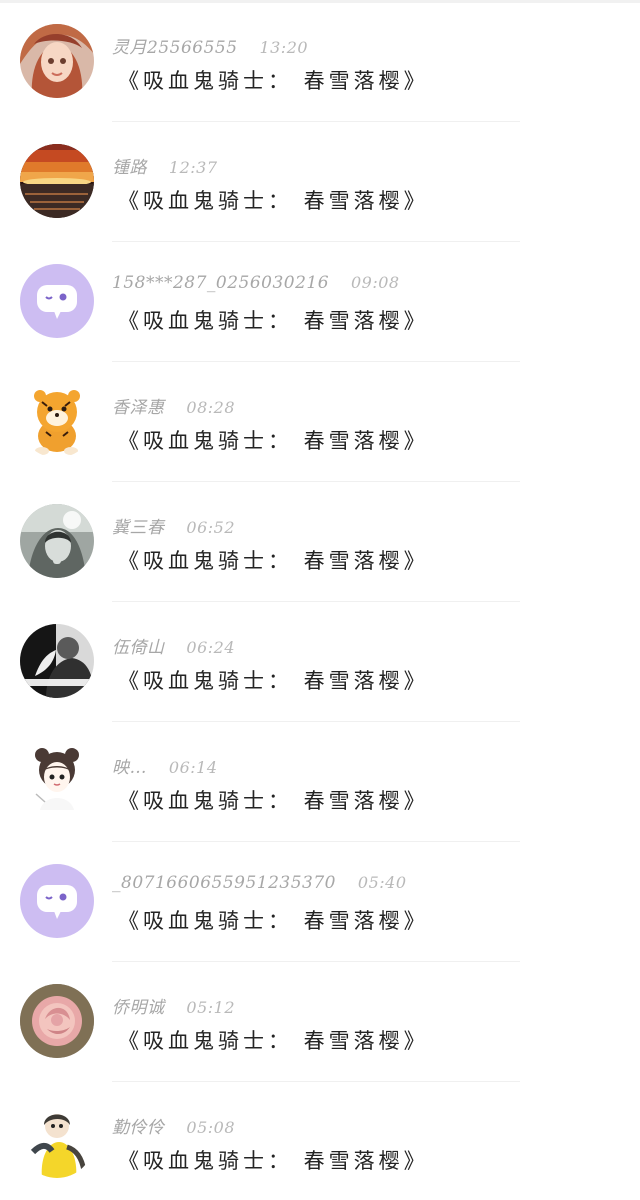  I want to click on commenter-name: 158***287_0256030216, so click(220, 283).